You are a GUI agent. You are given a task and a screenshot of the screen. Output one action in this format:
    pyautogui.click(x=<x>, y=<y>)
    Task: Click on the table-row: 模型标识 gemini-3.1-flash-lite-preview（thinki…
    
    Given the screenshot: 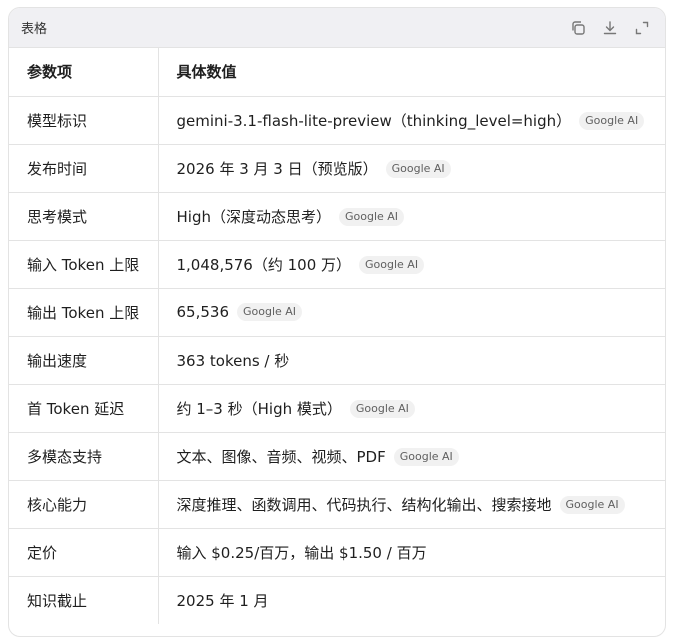 What is the action you would take?
    pyautogui.click(x=337, y=120)
    